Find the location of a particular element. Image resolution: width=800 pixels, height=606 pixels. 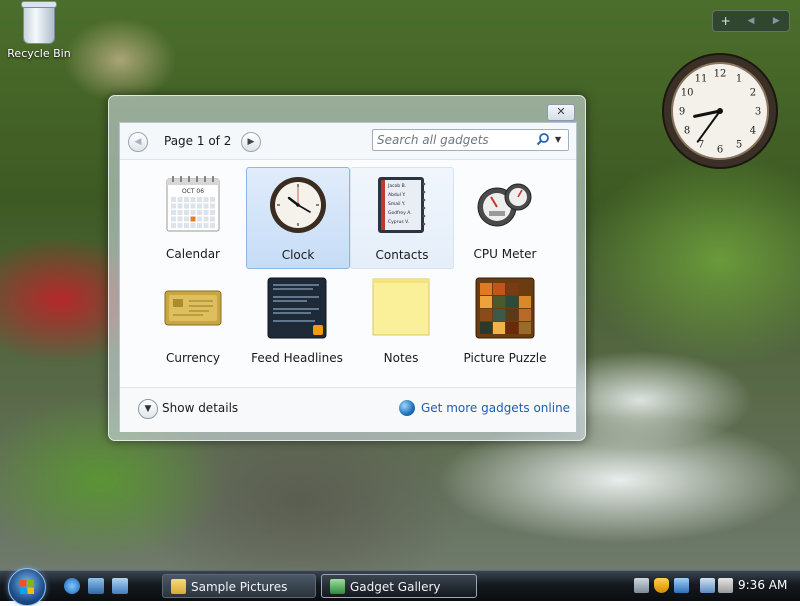

page-indicator: Page 1 of 2 is located at coordinates (198, 141).